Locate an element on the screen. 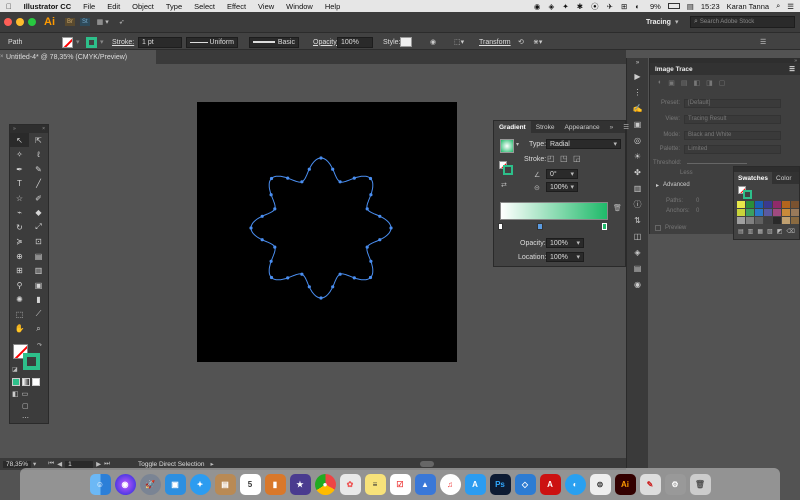 Image resolution: width=800 pixels, height=500 pixels. books-icon: ▮ is located at coordinates (275, 484).